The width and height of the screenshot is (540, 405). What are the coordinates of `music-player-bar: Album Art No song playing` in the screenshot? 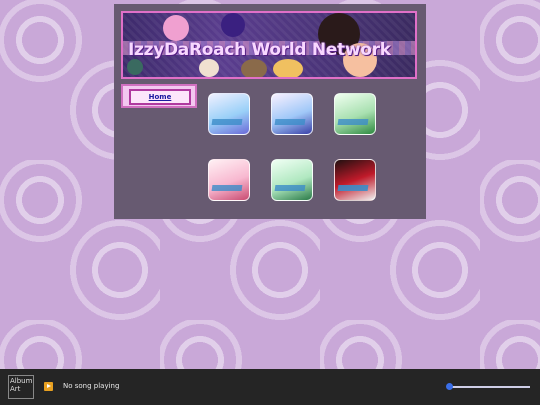 It's located at (270, 387).